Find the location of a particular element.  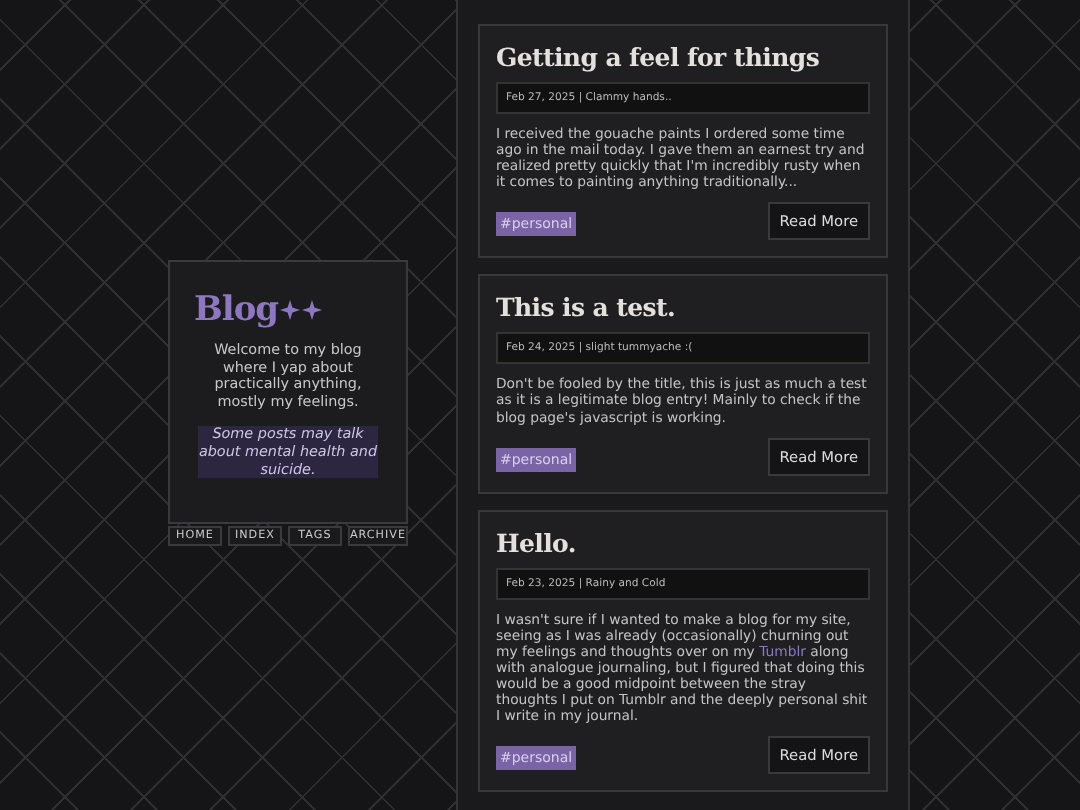

post-title: This is a test. is located at coordinates (587, 307).